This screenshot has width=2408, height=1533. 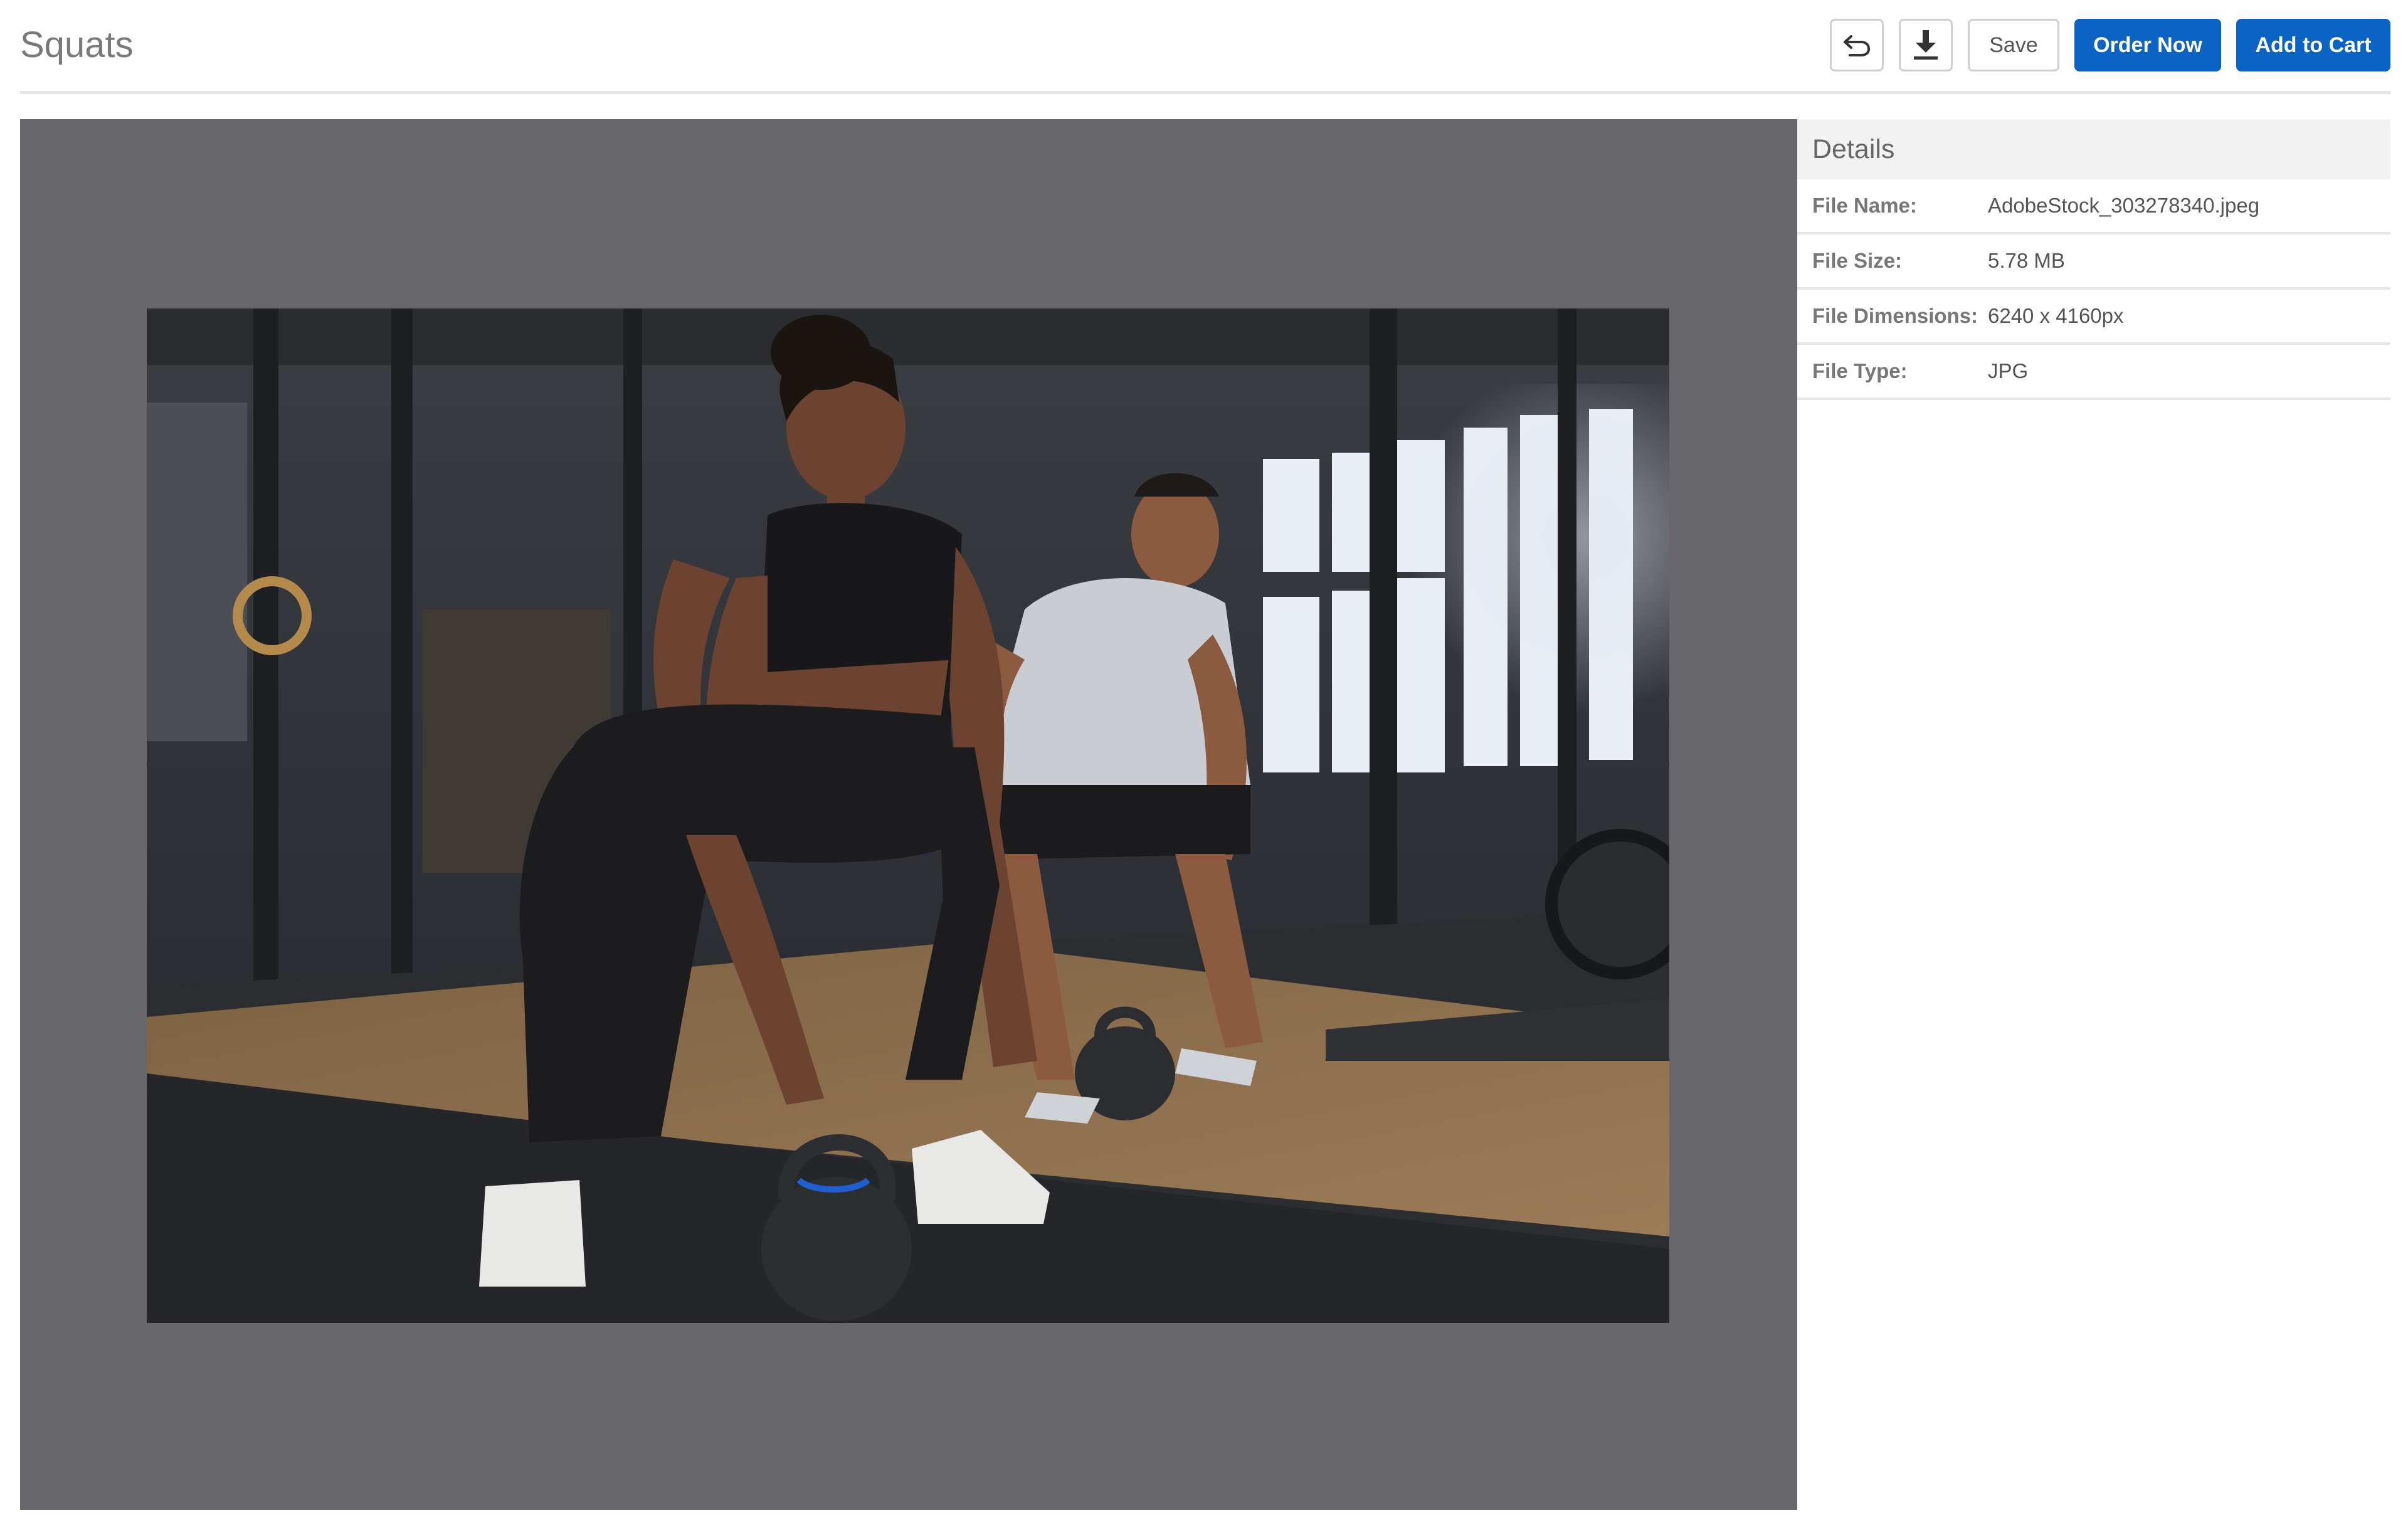 What do you see at coordinates (1205, 47) in the screenshot?
I see `header-bar: Squats Save Order Now Add to Cart` at bounding box center [1205, 47].